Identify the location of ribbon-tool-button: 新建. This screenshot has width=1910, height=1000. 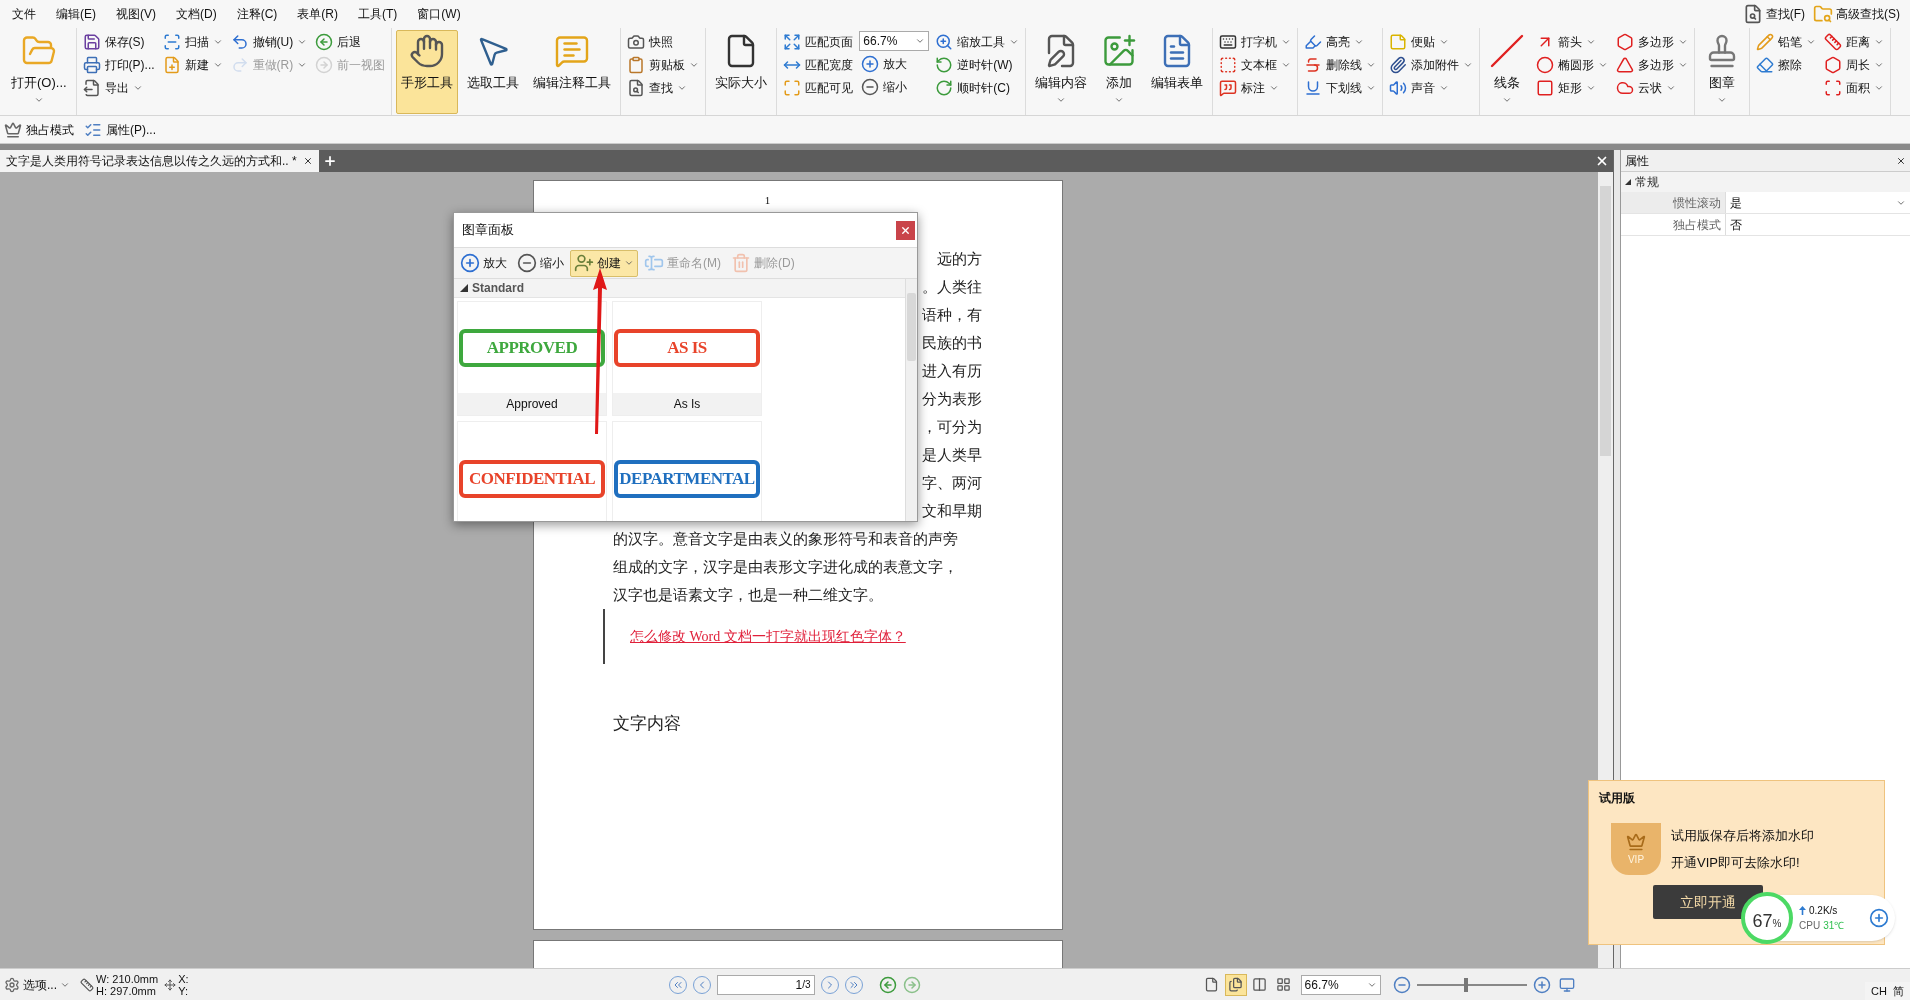
(192, 64).